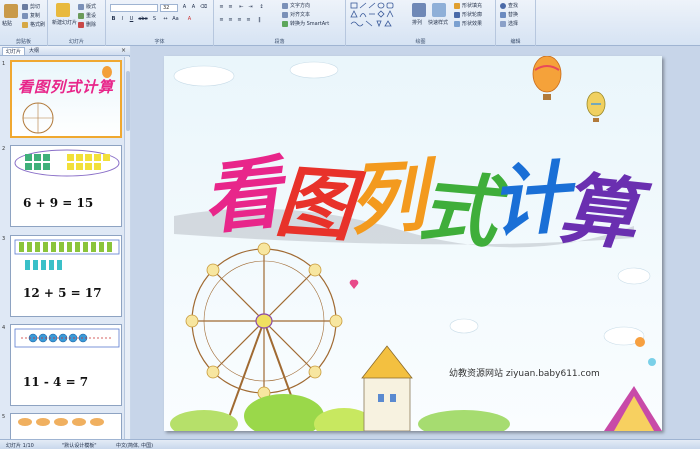 The height and width of the screenshot is (449, 700). Describe the element at coordinates (221, 7) in the screenshot. I see `bullets-icon: ≡` at that location.